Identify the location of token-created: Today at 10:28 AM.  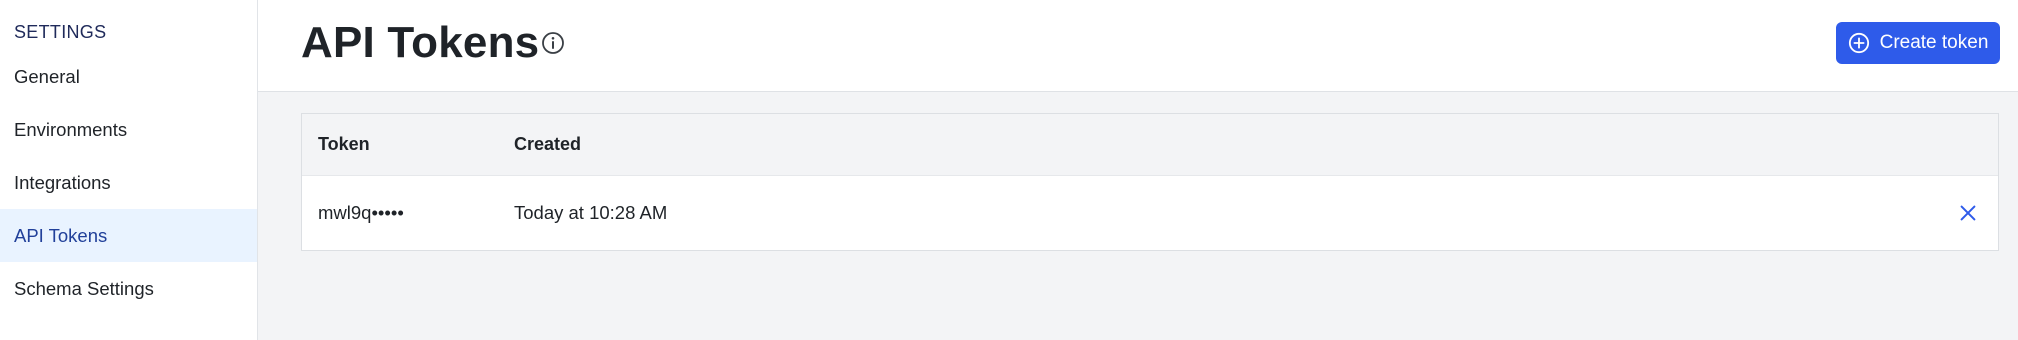
(591, 212).